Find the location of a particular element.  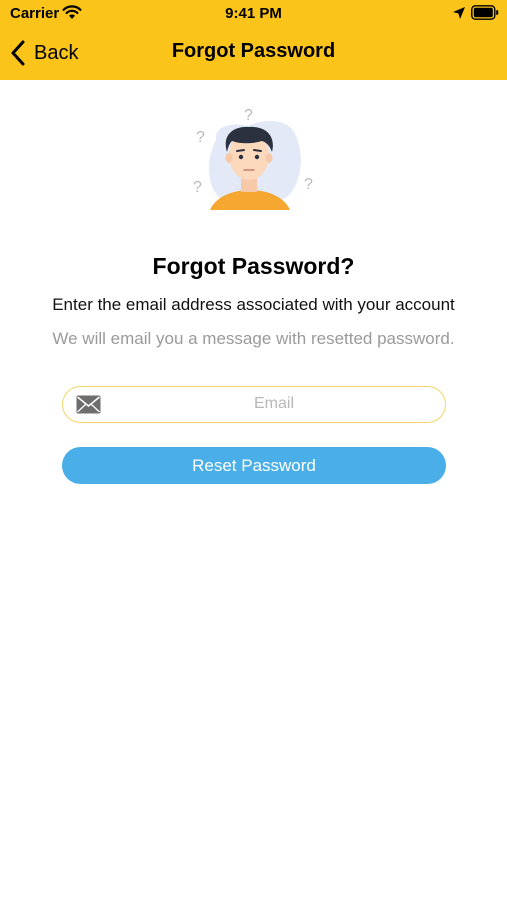

location-arrow-icon is located at coordinates (459, 13).